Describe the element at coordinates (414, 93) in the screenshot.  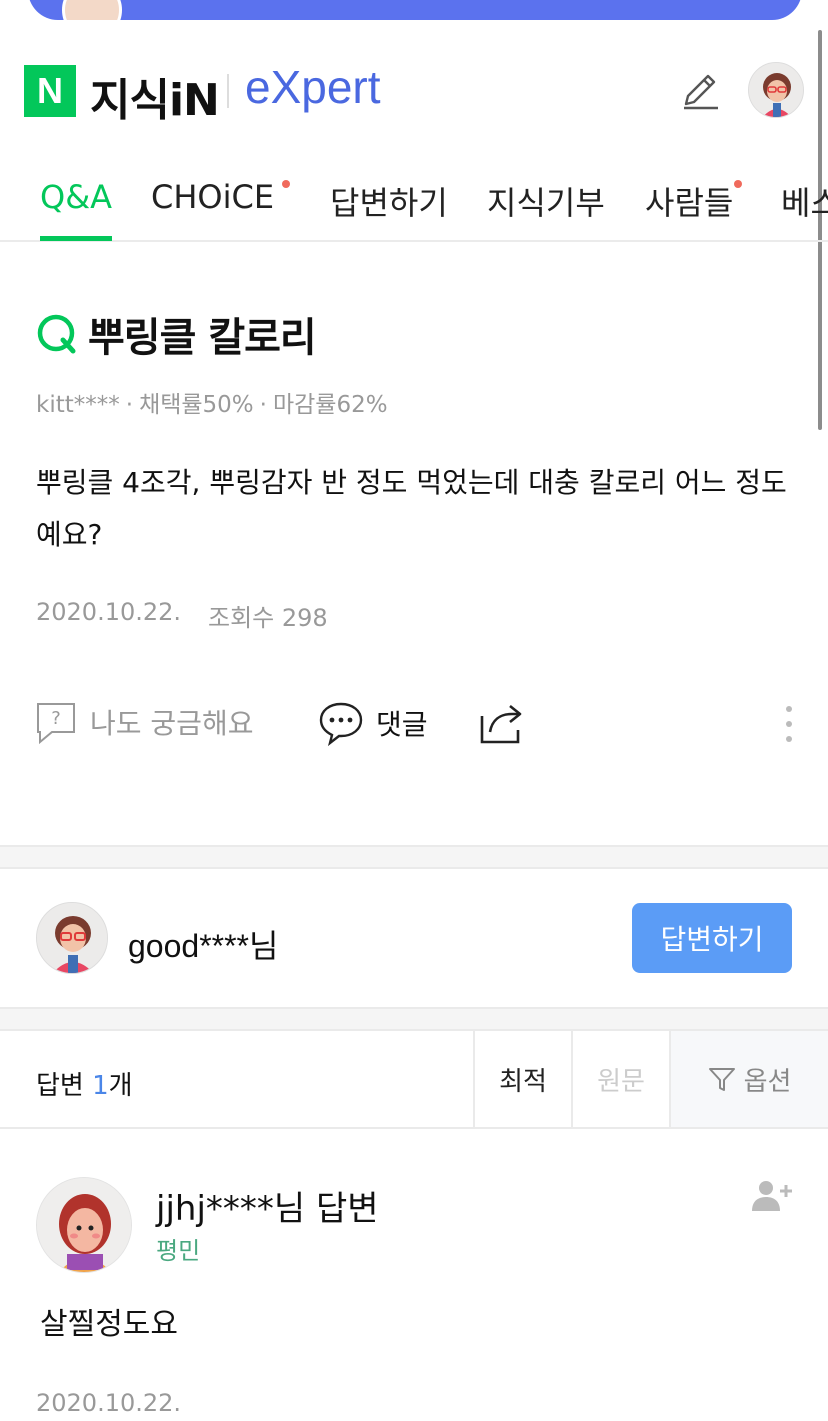
I see `header: N 지식iN eXpert` at that location.